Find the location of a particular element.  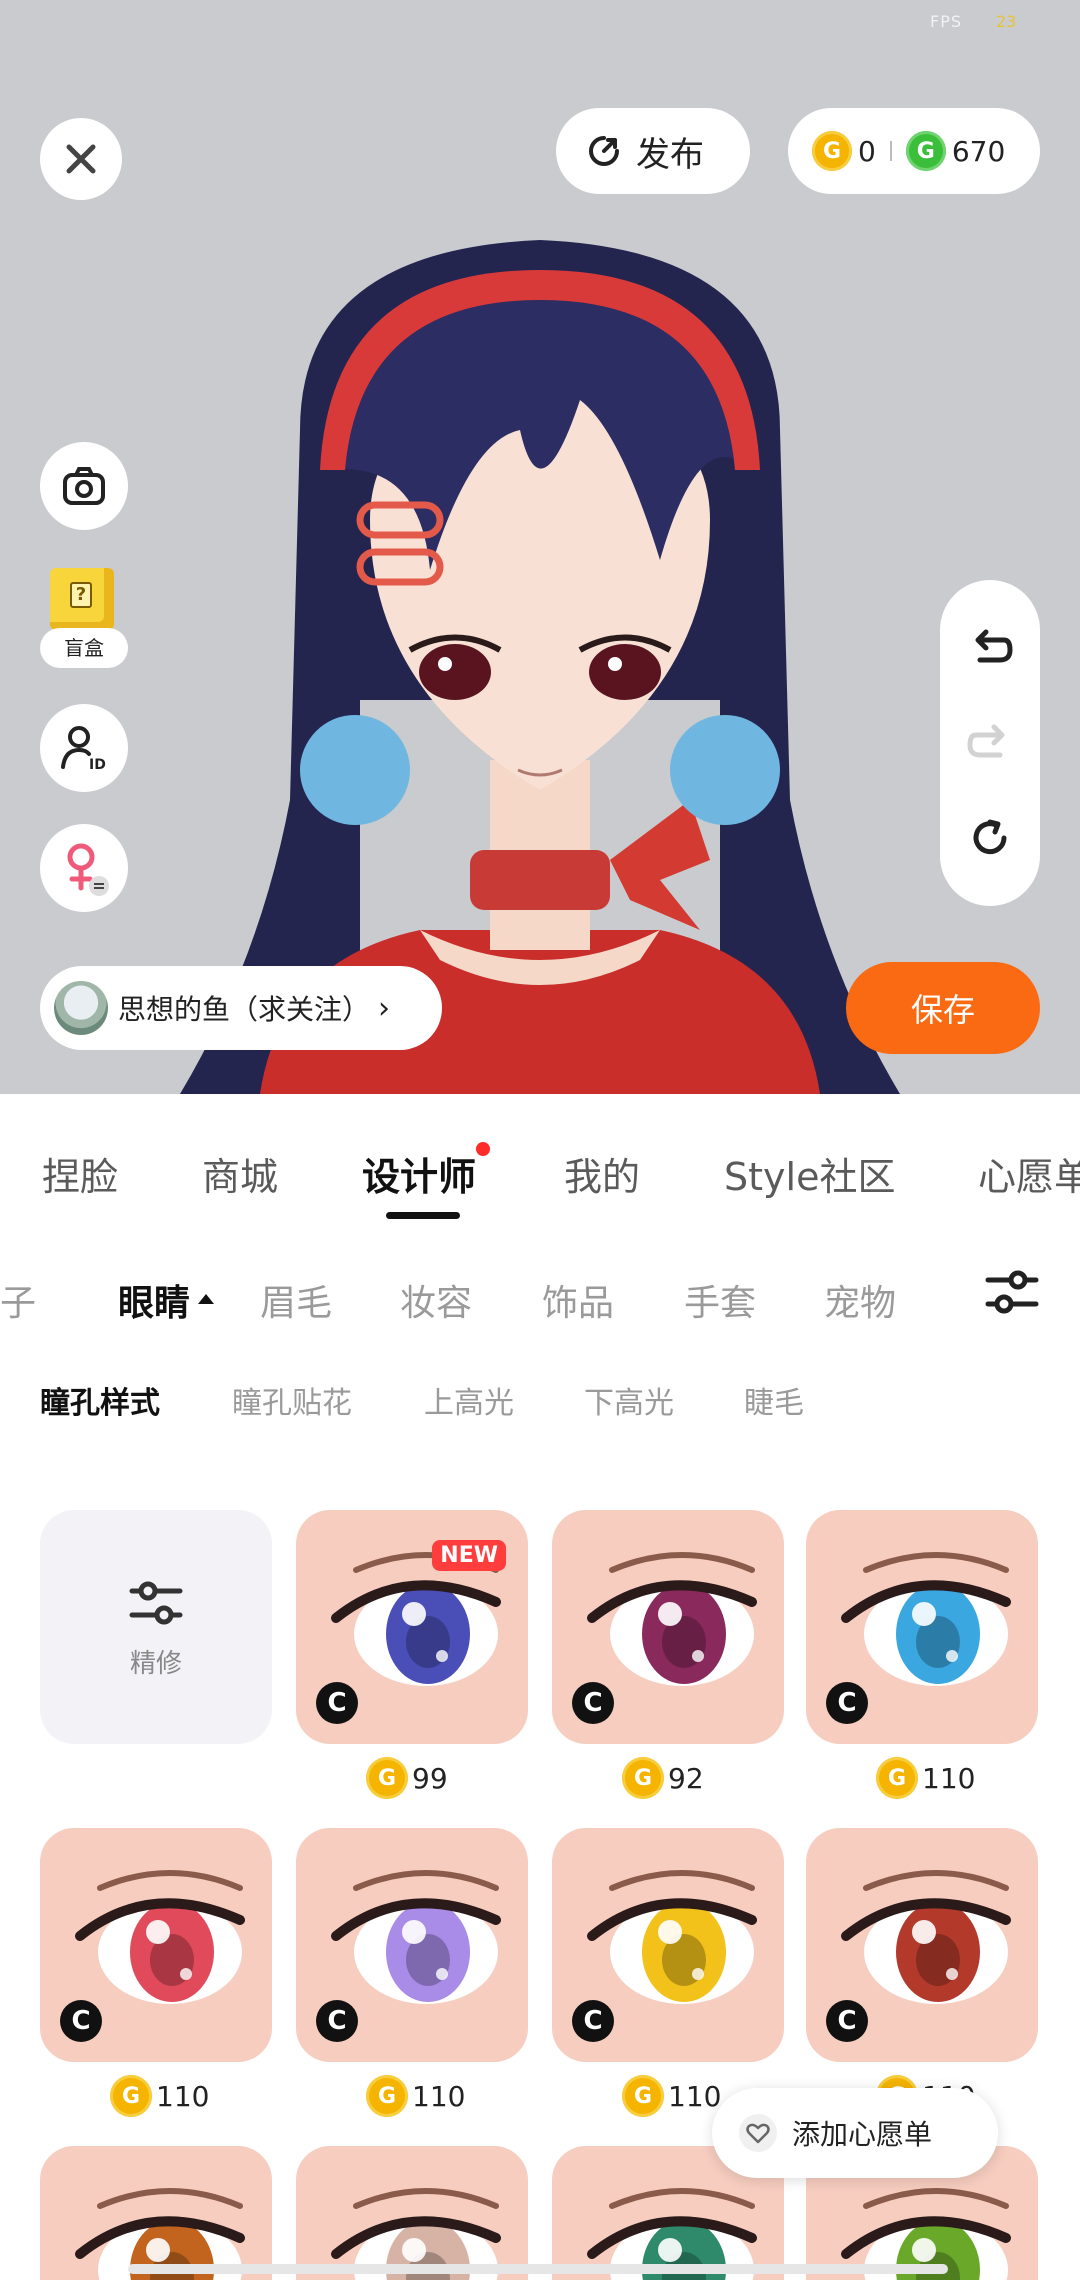

blindbox-label: 盲盒 is located at coordinates (84, 648).